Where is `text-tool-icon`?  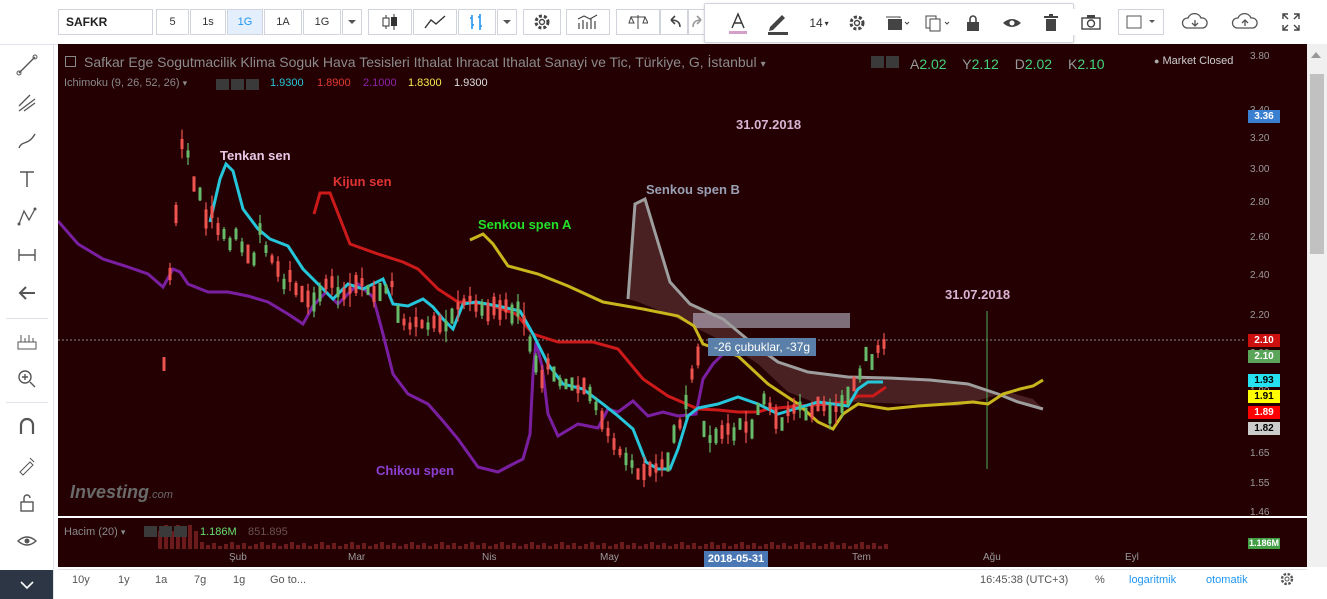
text-tool-icon is located at coordinates (27, 179).